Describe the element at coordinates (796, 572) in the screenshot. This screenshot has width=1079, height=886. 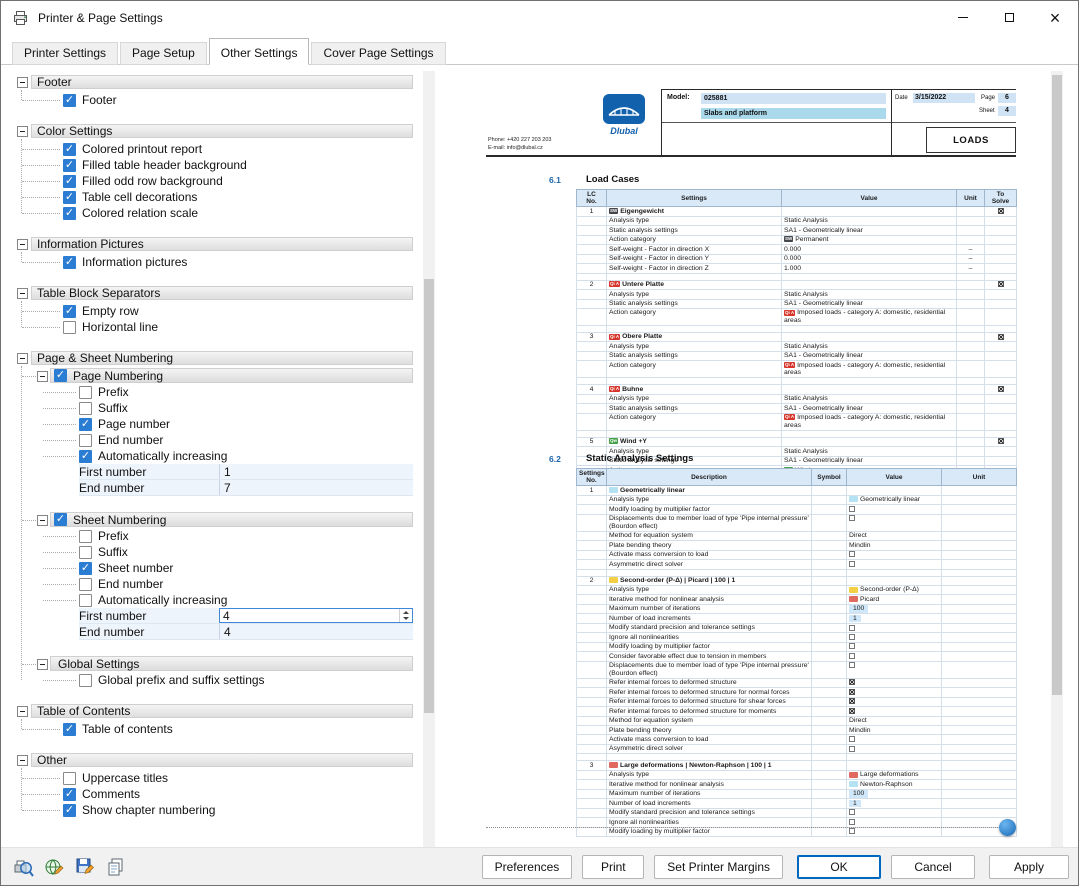
I see `empty-row` at that location.